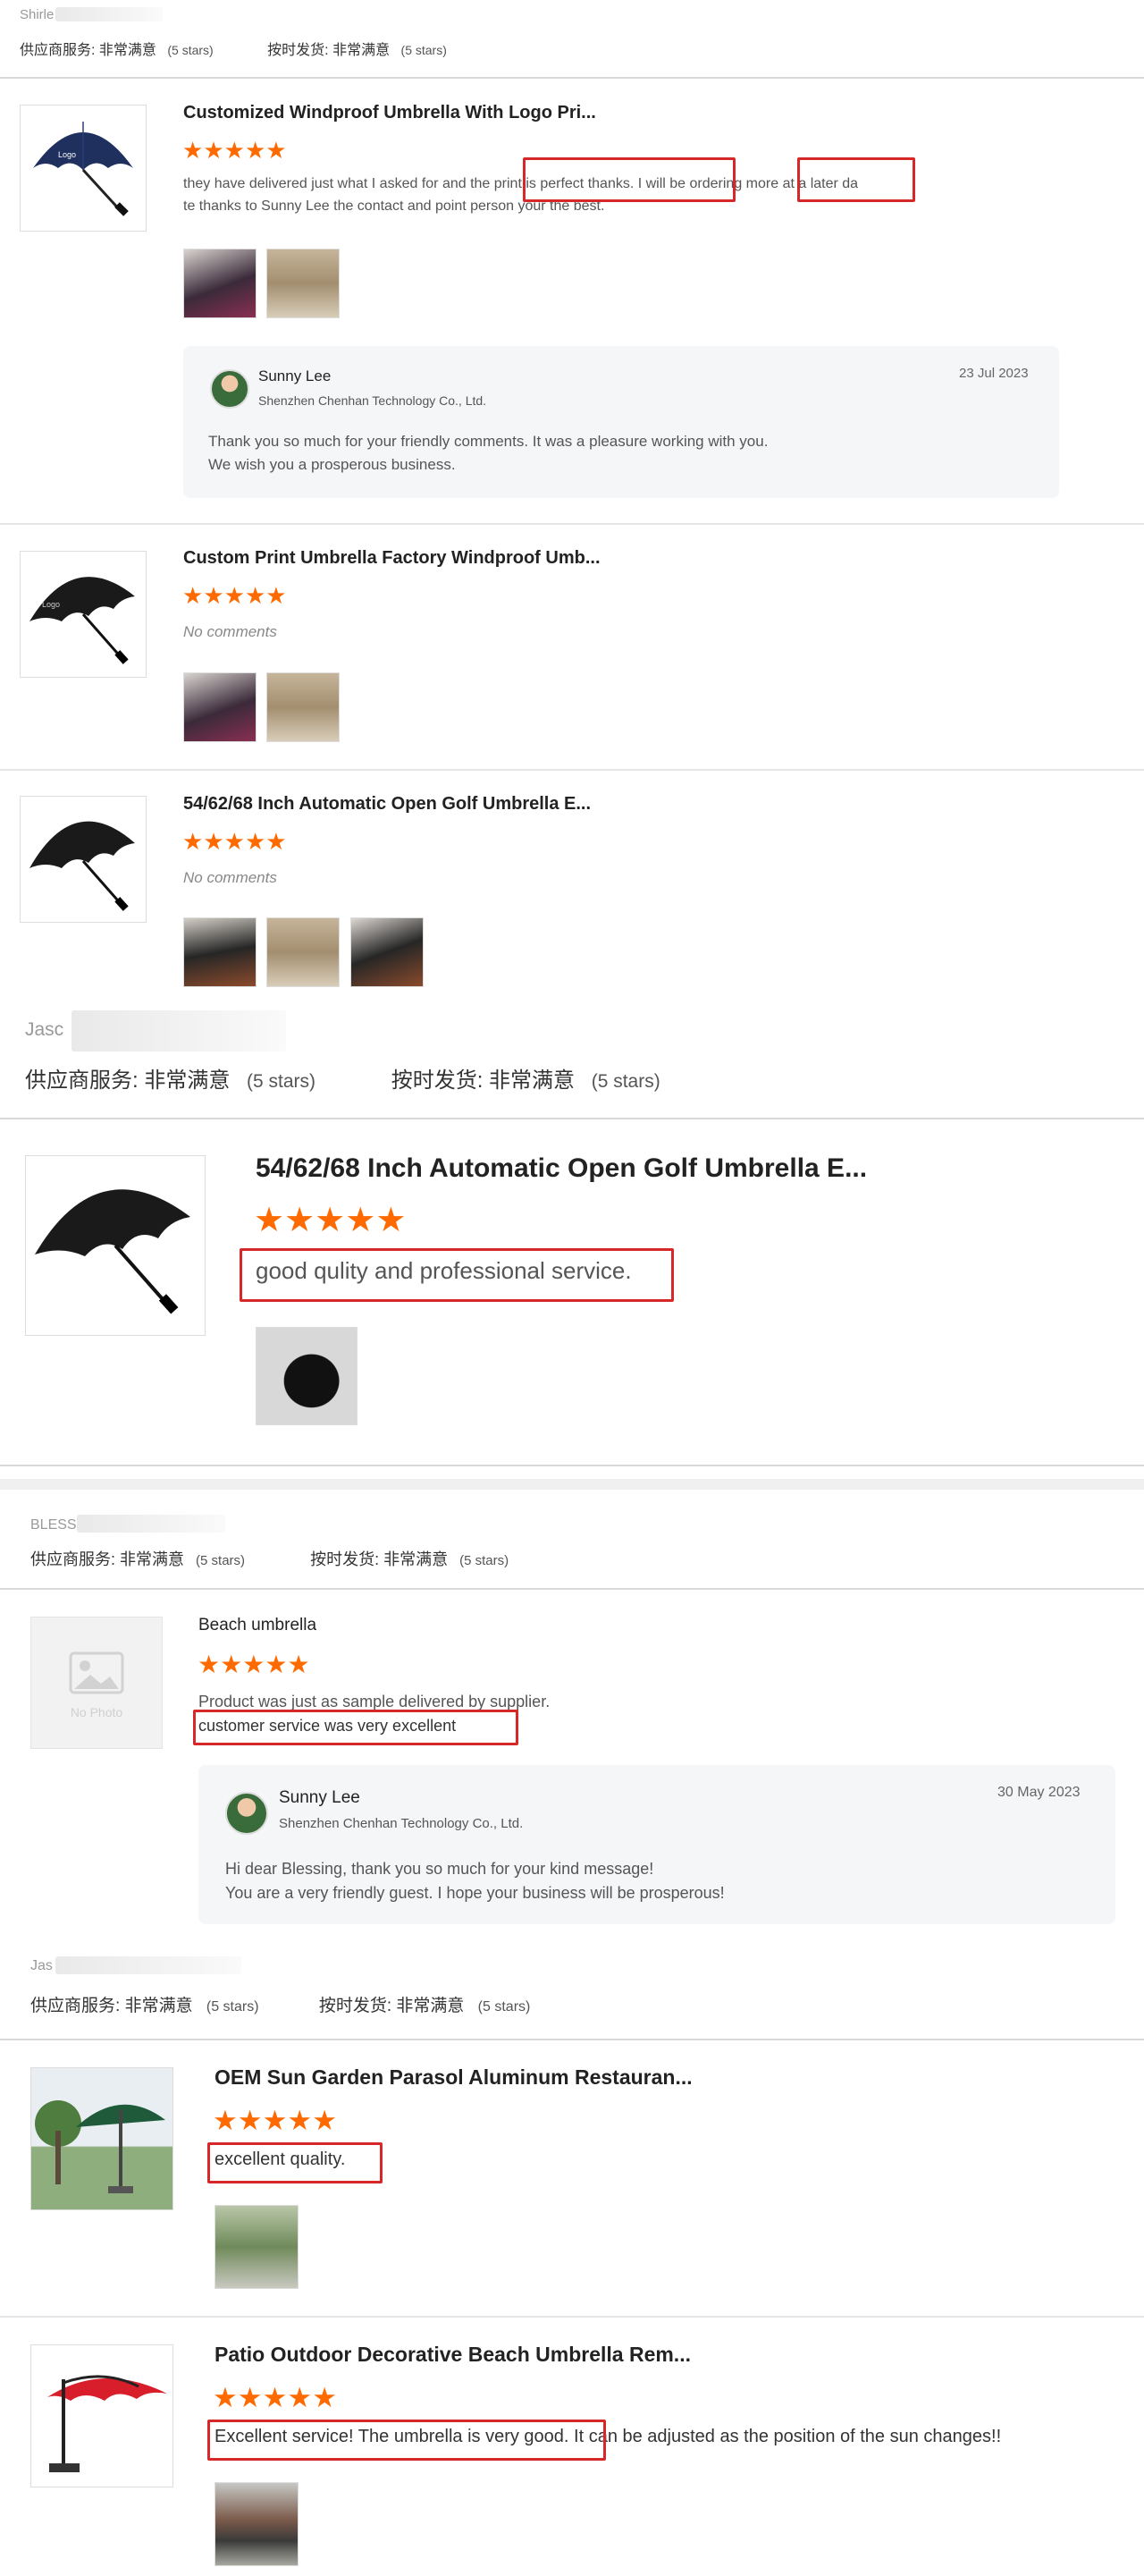 The height and width of the screenshot is (2576, 1144). I want to click on reviewer-name: Jas, so click(42, 1965).